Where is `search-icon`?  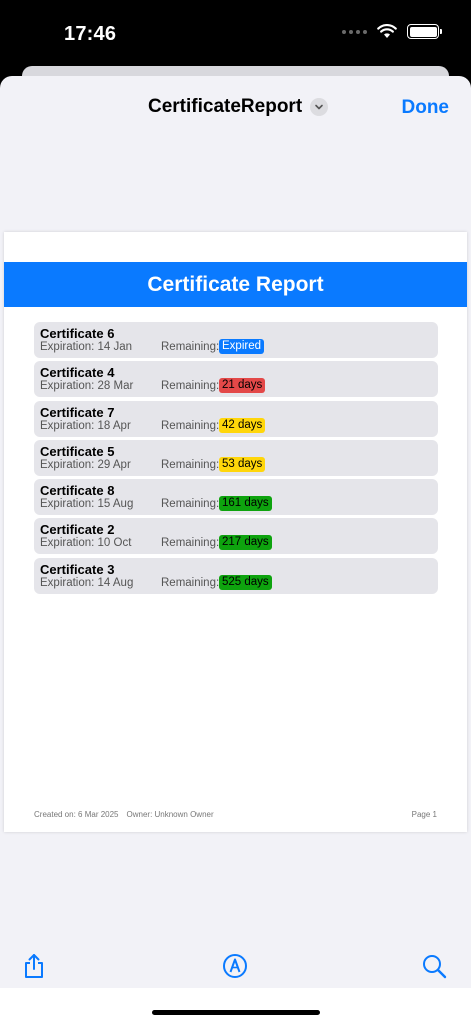 search-icon is located at coordinates (434, 966).